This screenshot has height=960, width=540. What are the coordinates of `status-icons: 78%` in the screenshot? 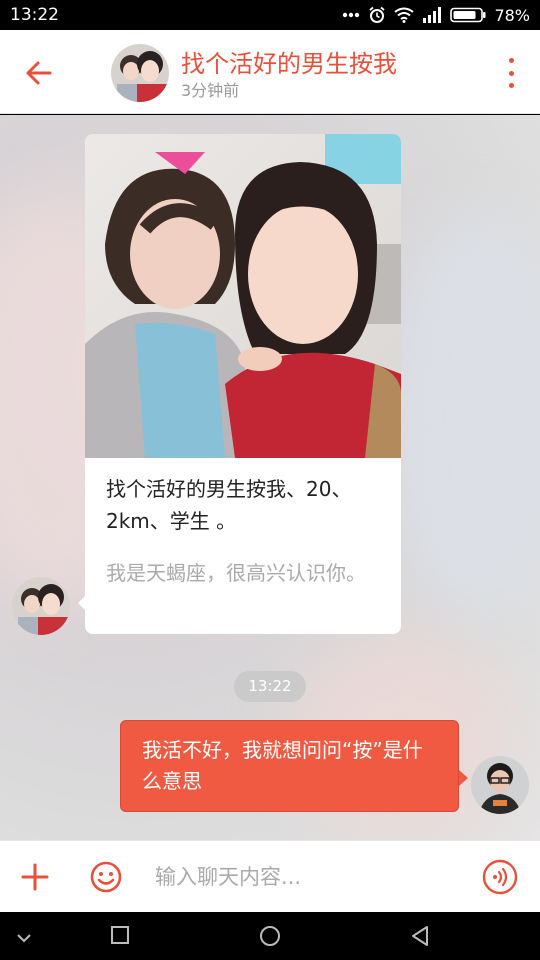 It's located at (436, 15).